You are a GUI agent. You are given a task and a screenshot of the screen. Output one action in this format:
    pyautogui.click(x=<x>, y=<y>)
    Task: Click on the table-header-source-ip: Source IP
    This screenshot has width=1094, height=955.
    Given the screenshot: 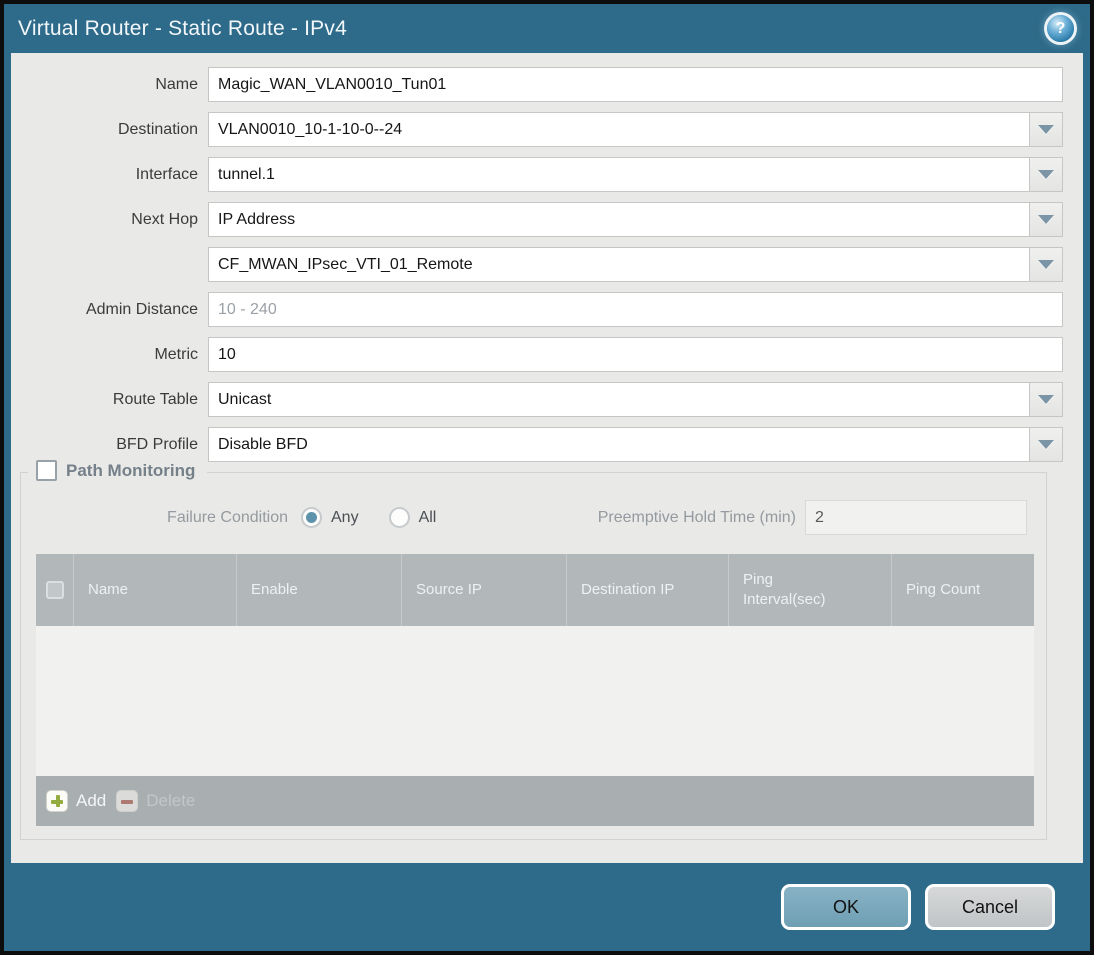 What is the action you would take?
    pyautogui.click(x=483, y=590)
    